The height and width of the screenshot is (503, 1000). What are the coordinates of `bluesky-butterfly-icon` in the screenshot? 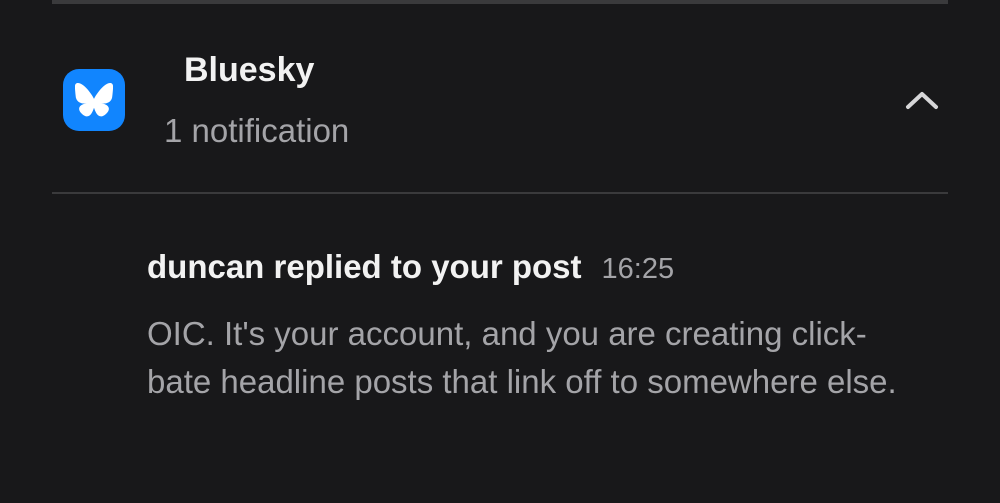 It's located at (94, 100).